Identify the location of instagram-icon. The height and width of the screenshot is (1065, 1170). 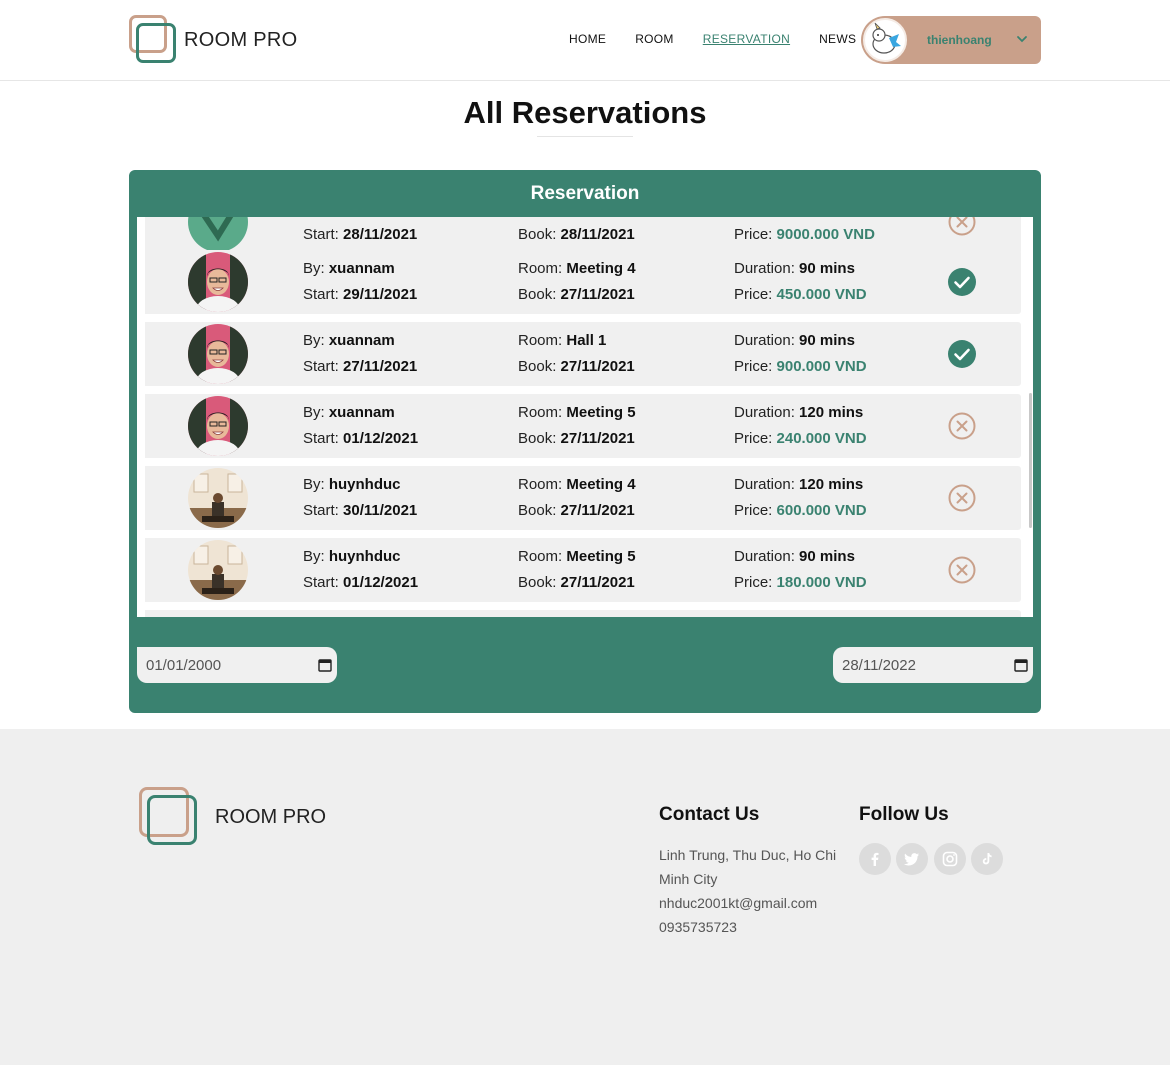
(950, 859).